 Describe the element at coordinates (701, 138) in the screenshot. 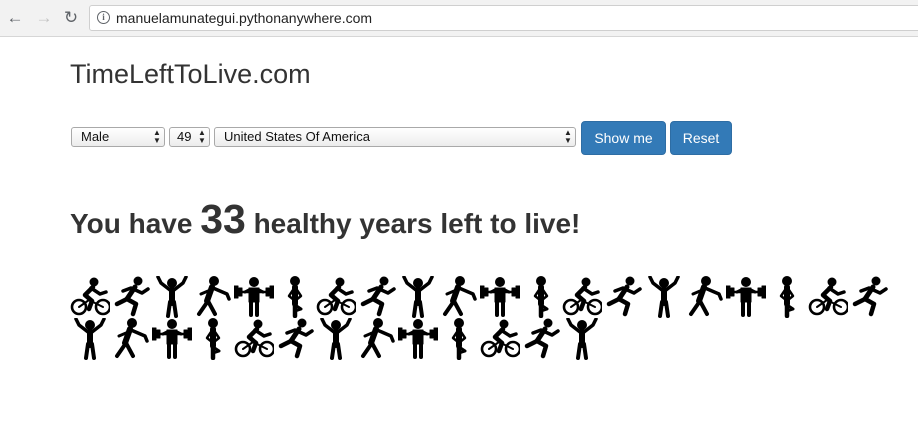

I see `reset-button: Reset` at that location.